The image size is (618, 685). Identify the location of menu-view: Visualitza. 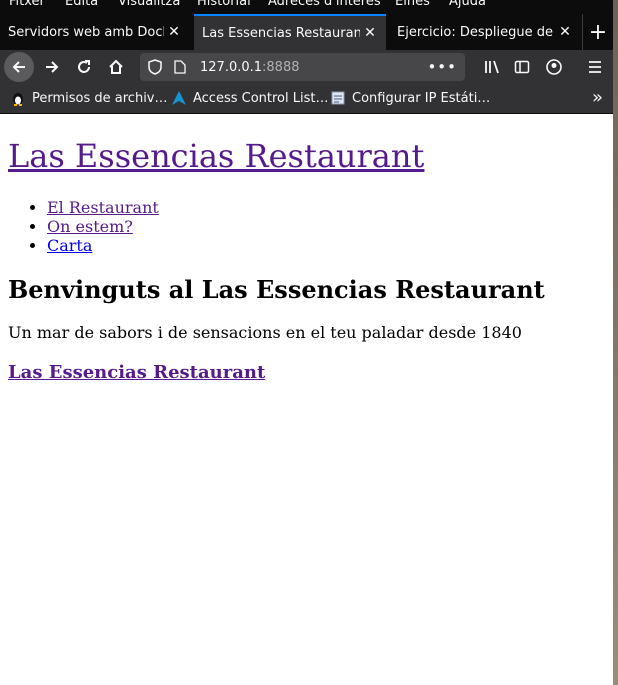
(149, 4).